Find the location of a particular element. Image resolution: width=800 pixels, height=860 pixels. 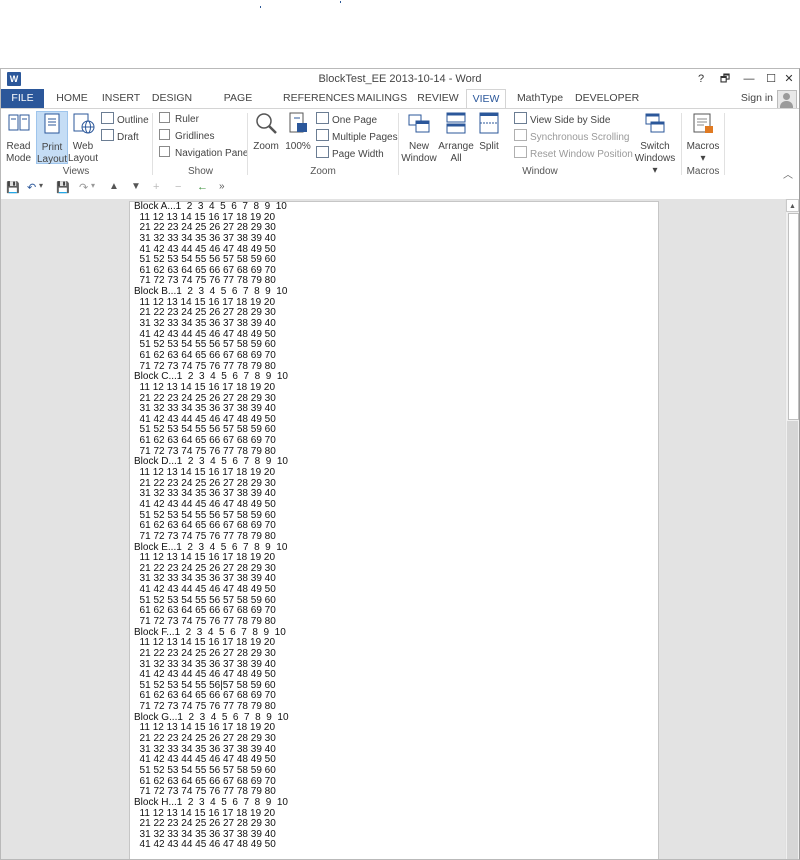

zoom-100-button: 100% is located at coordinates (298, 132).